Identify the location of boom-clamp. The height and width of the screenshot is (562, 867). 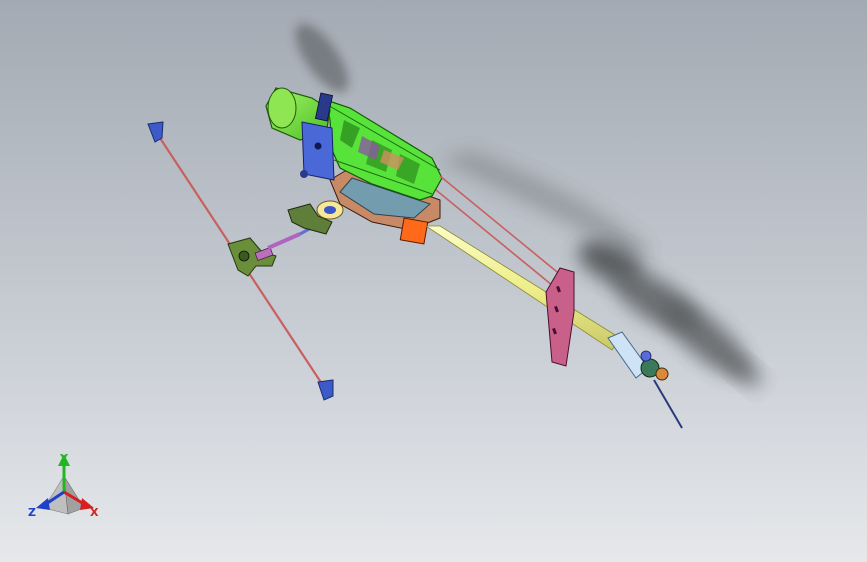
(414, 231).